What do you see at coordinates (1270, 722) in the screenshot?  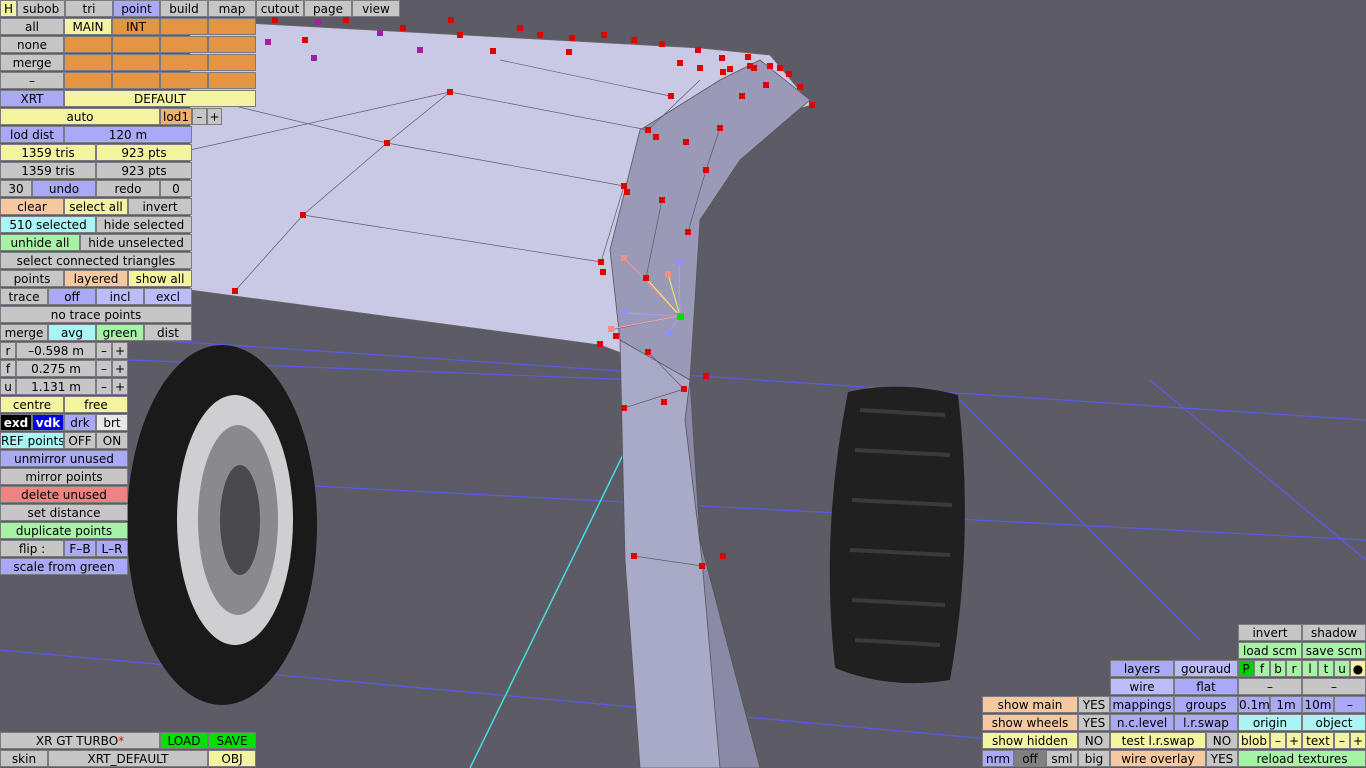 I see `origin-button: origin` at bounding box center [1270, 722].